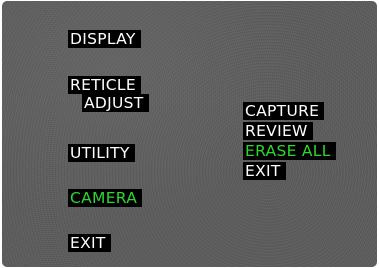 The image size is (379, 268). What do you see at coordinates (289, 141) in the screenshot?
I see `camera-submenu: CAPTURE REVIEW ERASE ALL EXIT` at bounding box center [289, 141].